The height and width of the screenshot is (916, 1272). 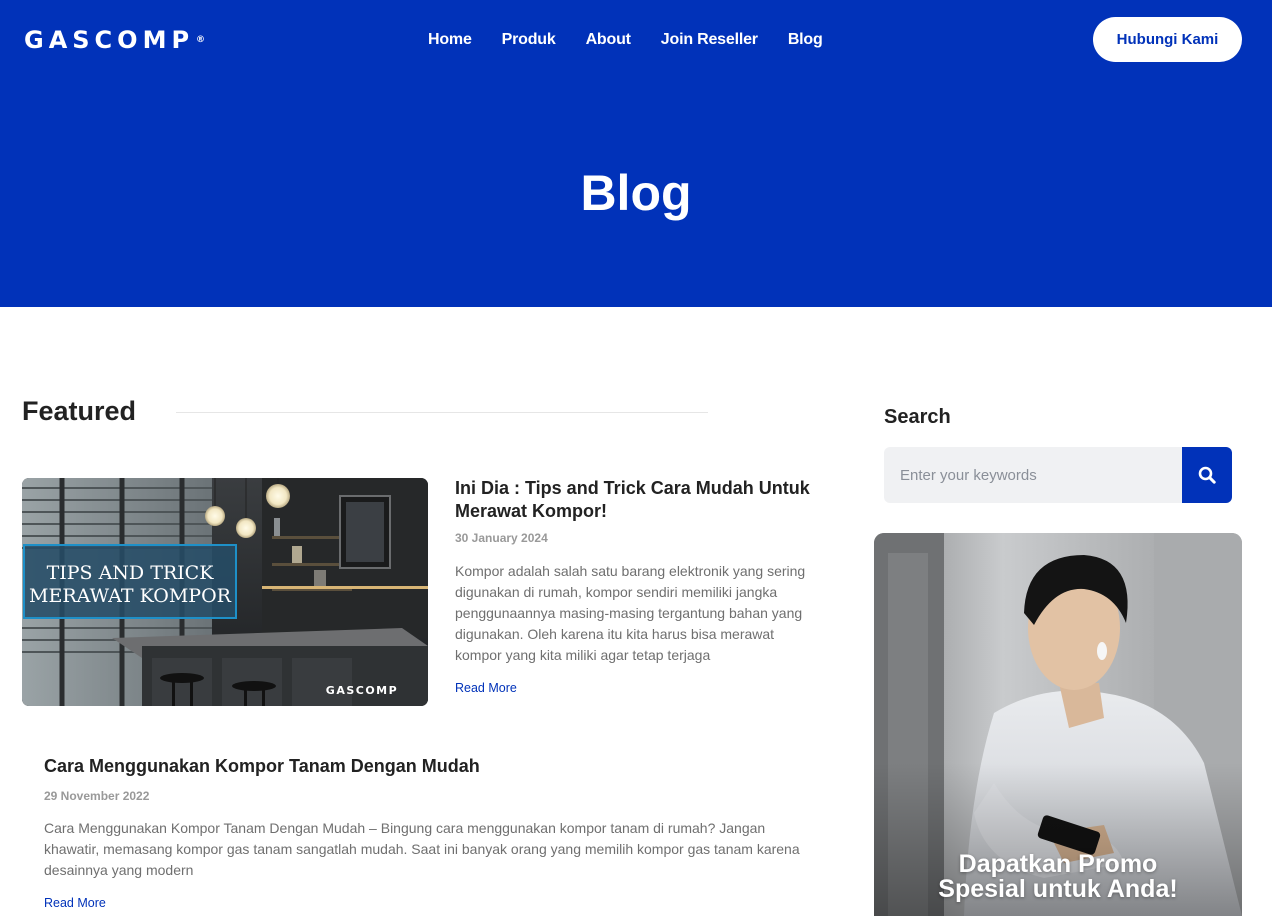 What do you see at coordinates (1033, 475) in the screenshot?
I see `search-input` at bounding box center [1033, 475].